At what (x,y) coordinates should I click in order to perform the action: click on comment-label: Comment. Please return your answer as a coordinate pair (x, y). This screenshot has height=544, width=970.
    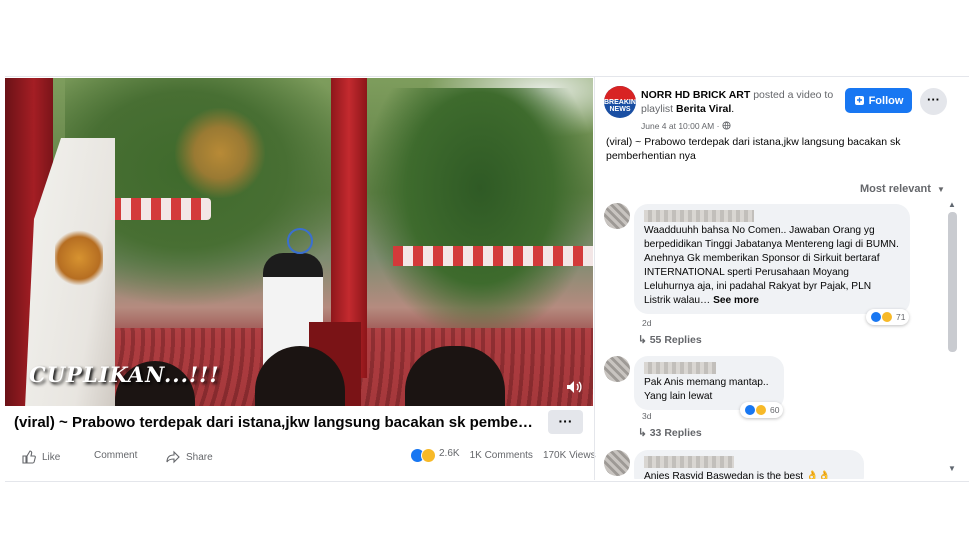
    Looking at the image, I should click on (116, 455).